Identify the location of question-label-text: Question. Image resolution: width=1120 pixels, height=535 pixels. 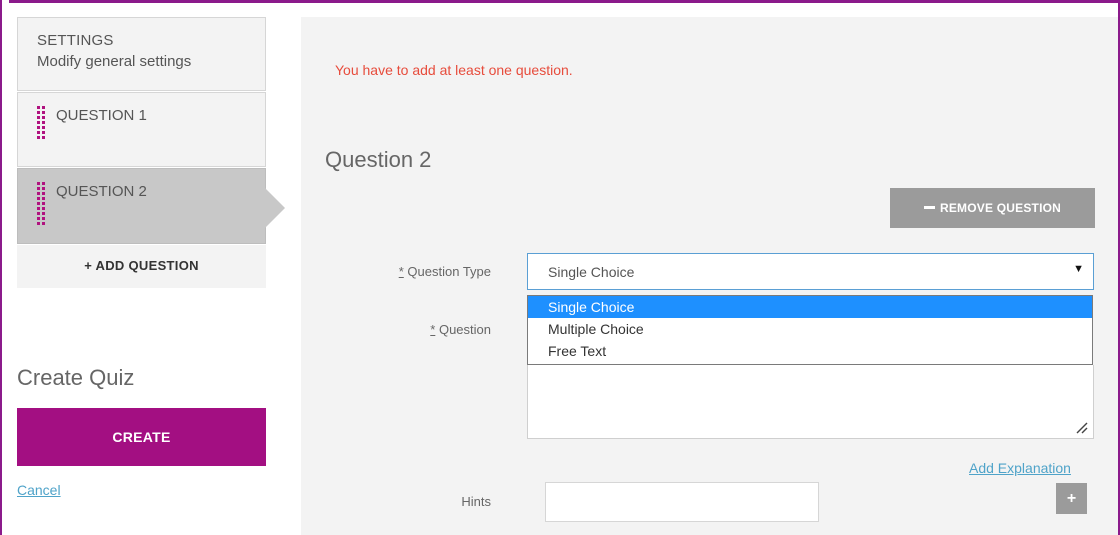
(464, 329).